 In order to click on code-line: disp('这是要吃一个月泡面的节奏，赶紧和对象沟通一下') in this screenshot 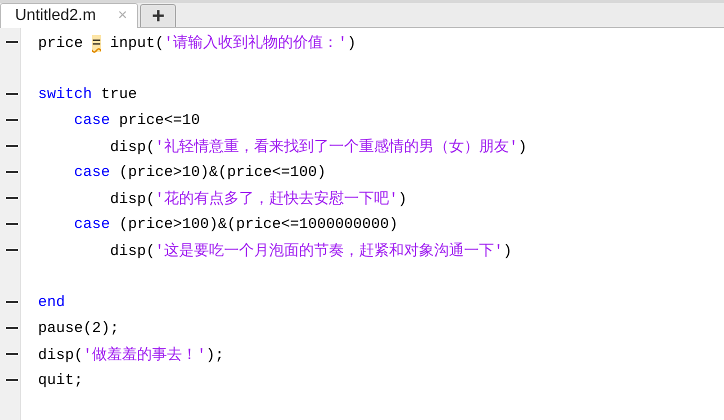, I will do `click(311, 251)`.